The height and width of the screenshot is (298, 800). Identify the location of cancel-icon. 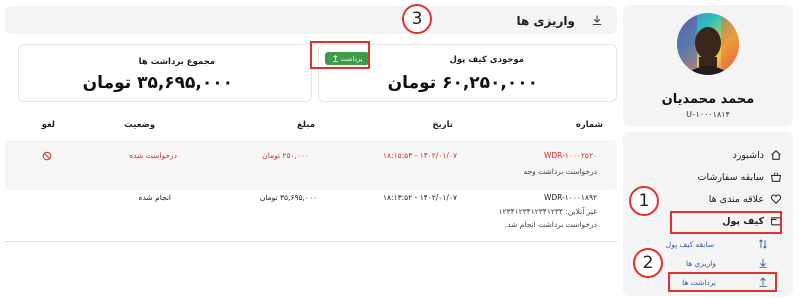
(47, 156).